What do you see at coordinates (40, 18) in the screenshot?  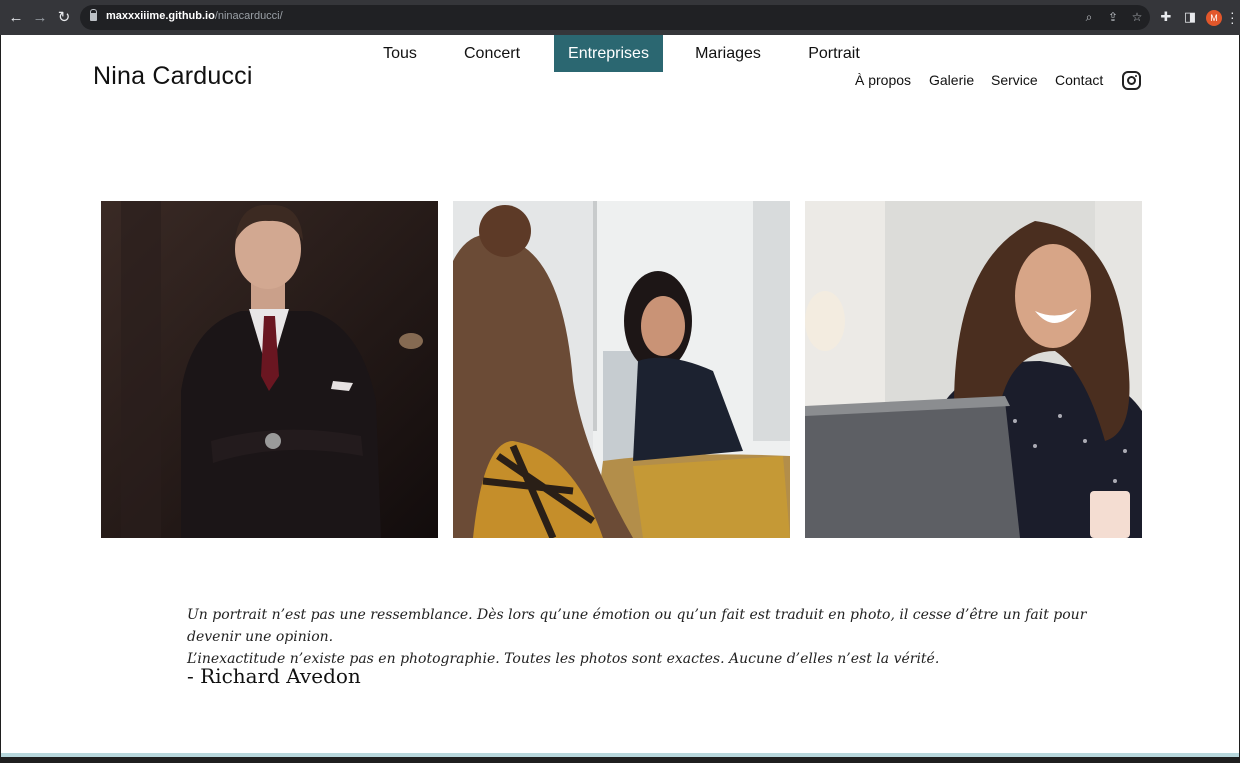 I see `forward-icon: →` at bounding box center [40, 18].